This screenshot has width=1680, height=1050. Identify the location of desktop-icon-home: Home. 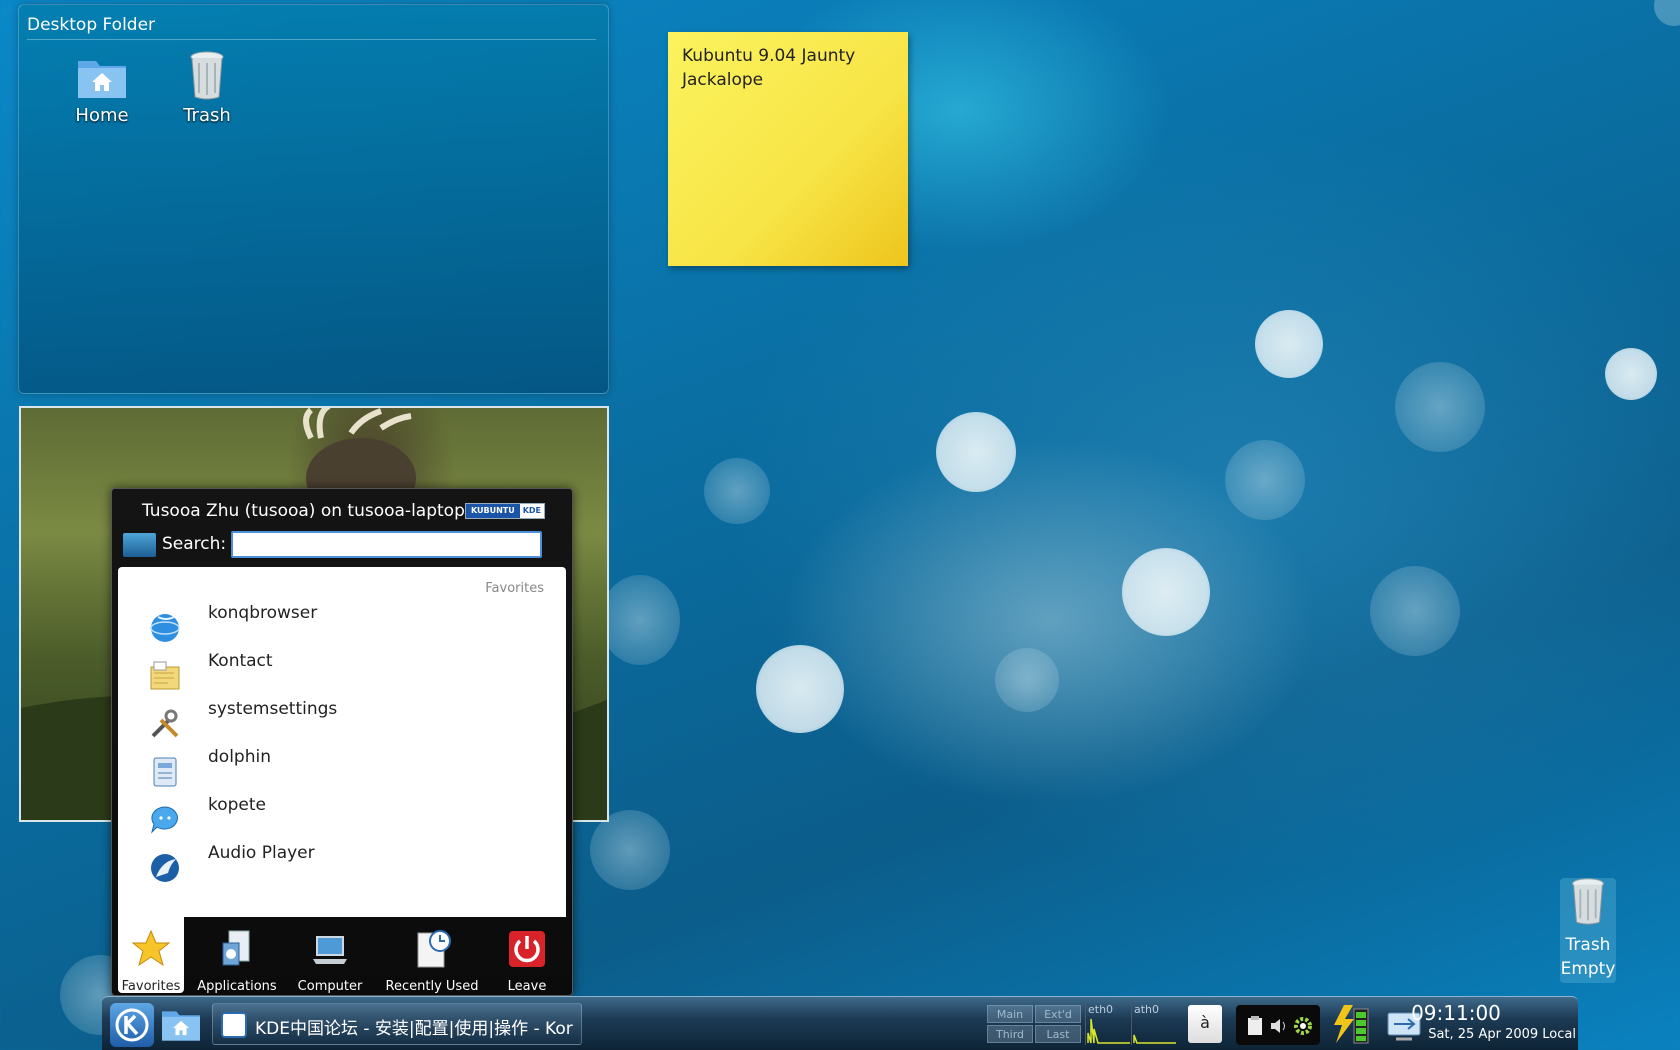
(102, 89).